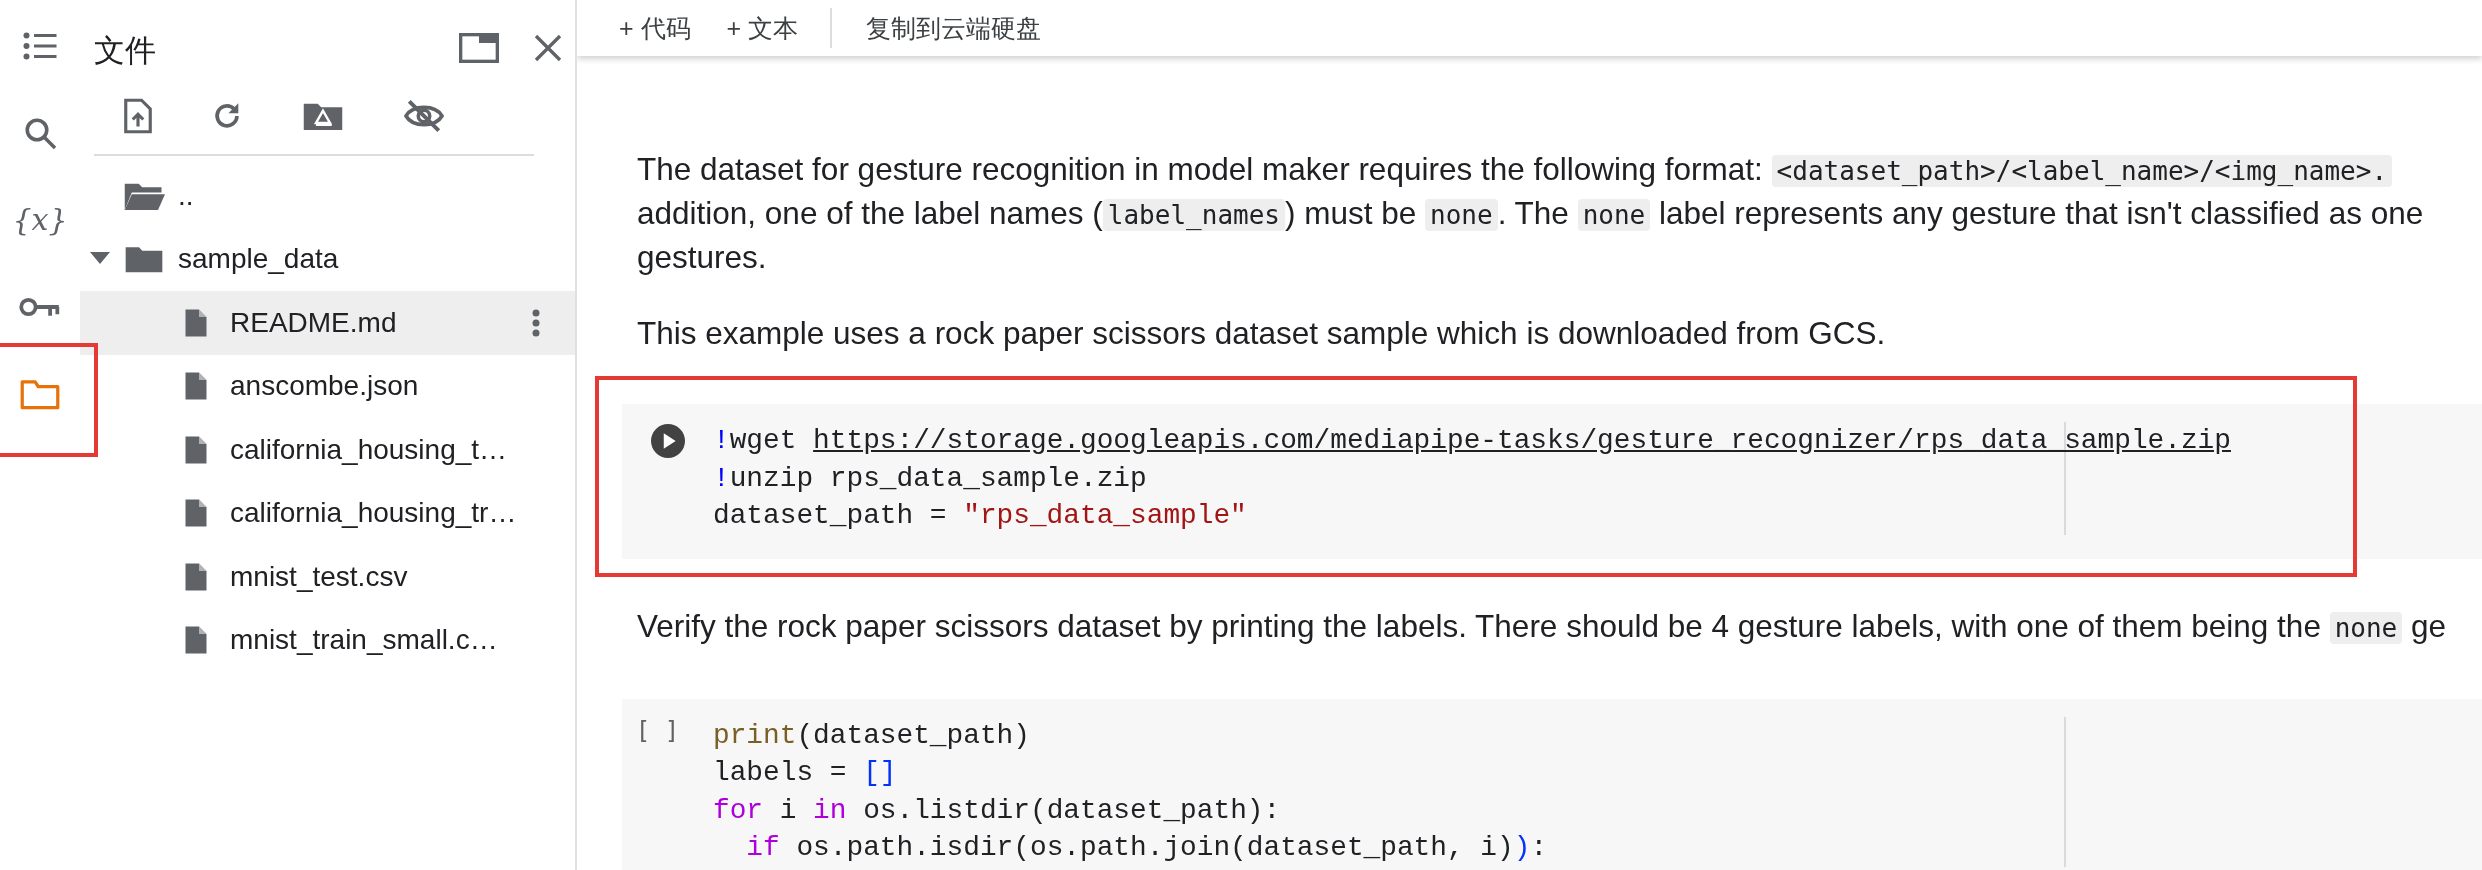  What do you see at coordinates (327, 196) in the screenshot?
I see `file-row: ..` at bounding box center [327, 196].